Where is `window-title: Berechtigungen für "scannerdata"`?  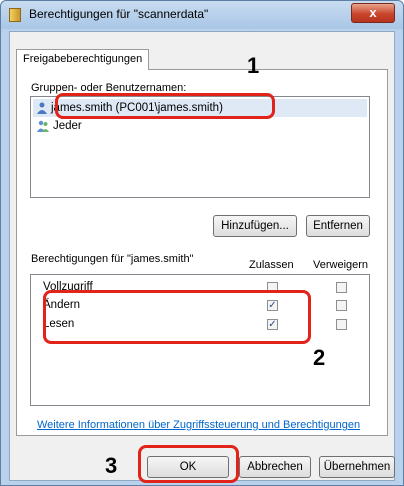
window-title: Berechtigungen für "scannerdata" is located at coordinates (119, 14).